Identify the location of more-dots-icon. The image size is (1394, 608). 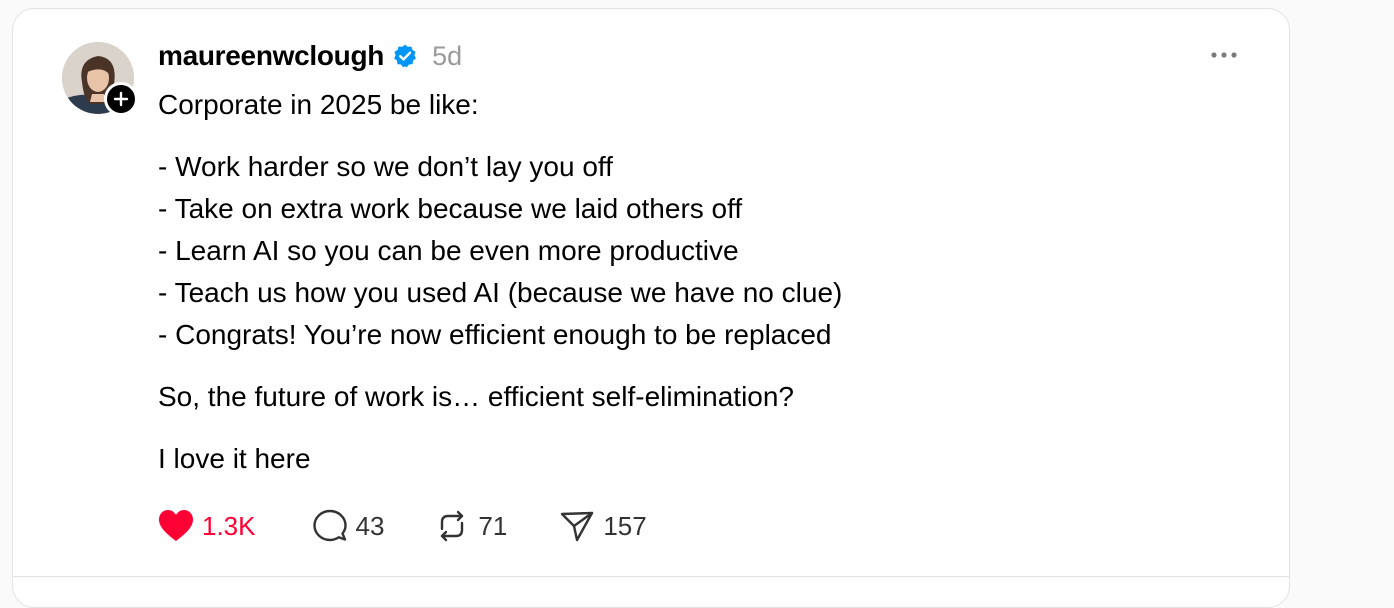
(1224, 55).